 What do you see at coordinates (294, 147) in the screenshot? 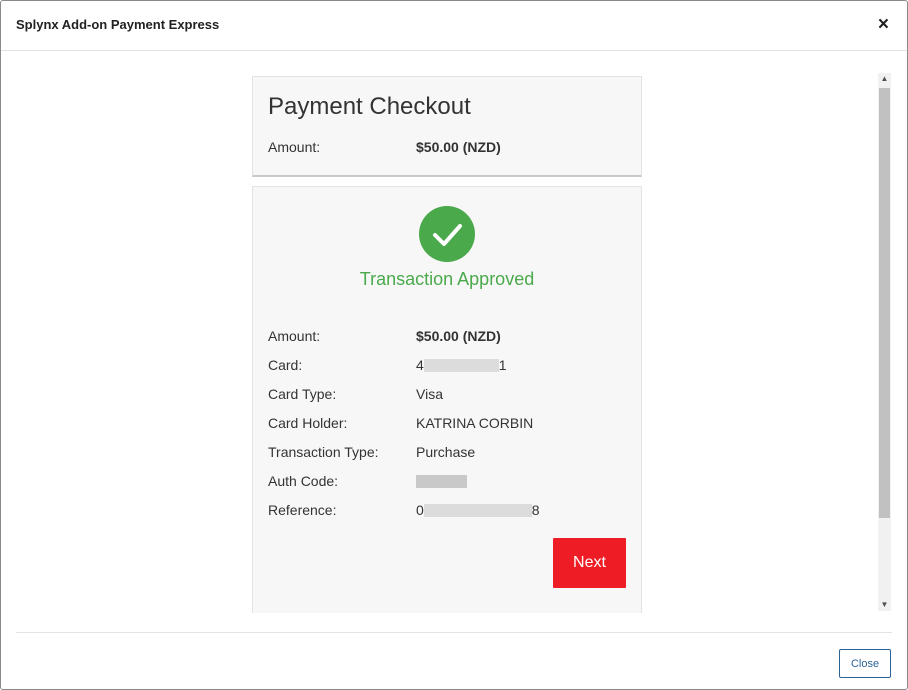
I see `amount-label: Amount:` at bounding box center [294, 147].